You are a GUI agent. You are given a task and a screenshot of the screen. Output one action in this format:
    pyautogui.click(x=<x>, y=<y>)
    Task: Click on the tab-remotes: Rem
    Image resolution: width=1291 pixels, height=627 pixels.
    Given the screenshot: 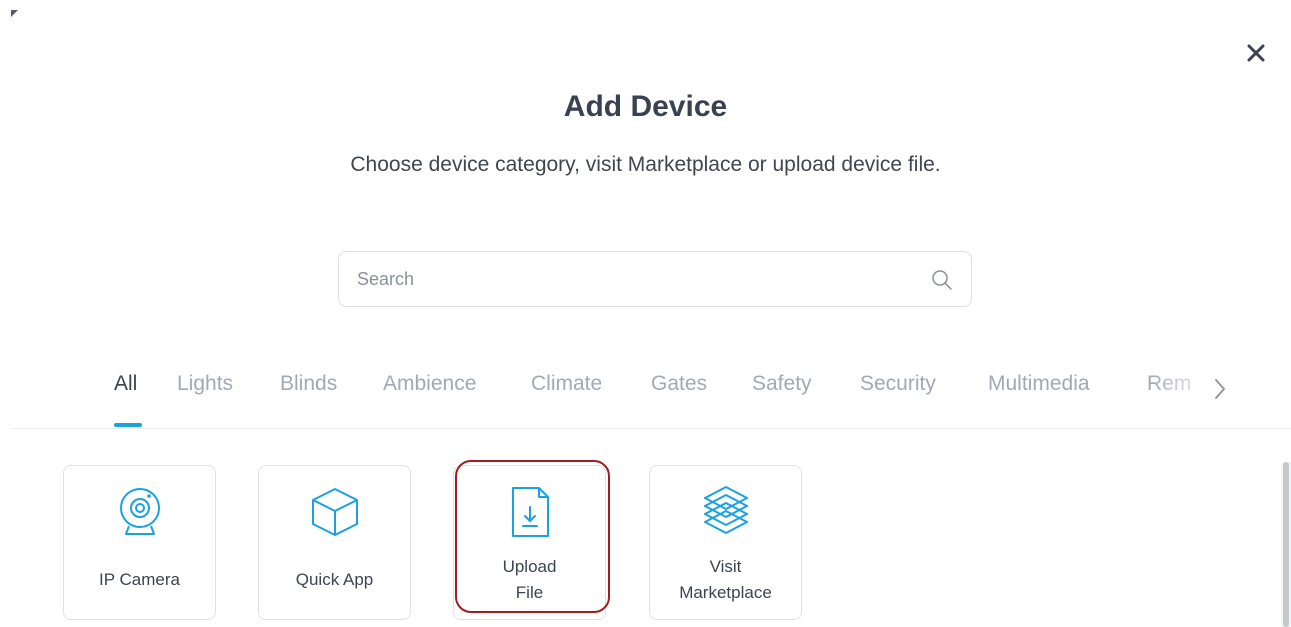 What is the action you would take?
    pyautogui.click(x=1169, y=384)
    